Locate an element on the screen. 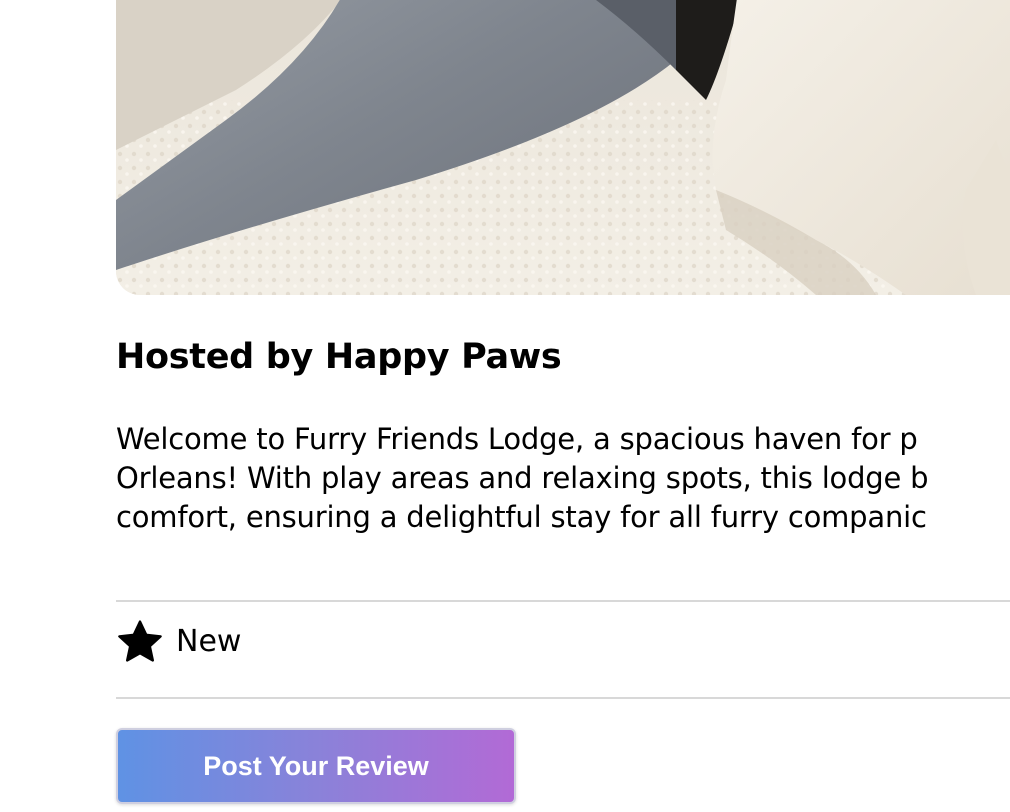 The width and height of the screenshot is (1010, 812). post-review-button: Post Your Review is located at coordinates (316, 766).